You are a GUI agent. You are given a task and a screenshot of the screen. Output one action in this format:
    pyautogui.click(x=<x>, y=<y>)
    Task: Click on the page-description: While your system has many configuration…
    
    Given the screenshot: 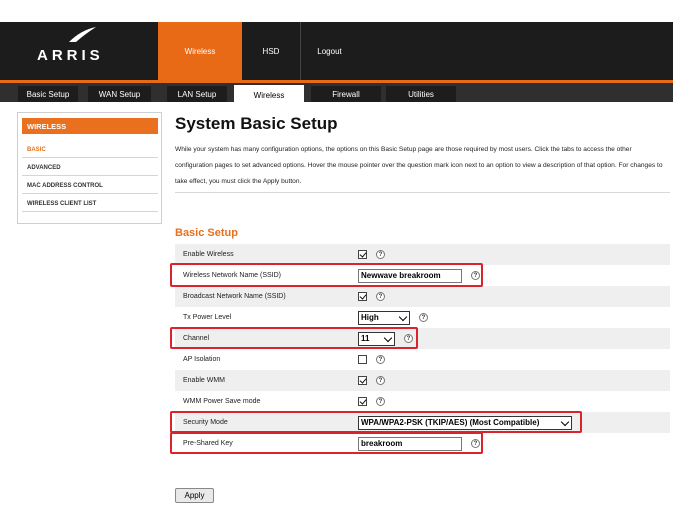 What is the action you would take?
    pyautogui.click(x=419, y=165)
    